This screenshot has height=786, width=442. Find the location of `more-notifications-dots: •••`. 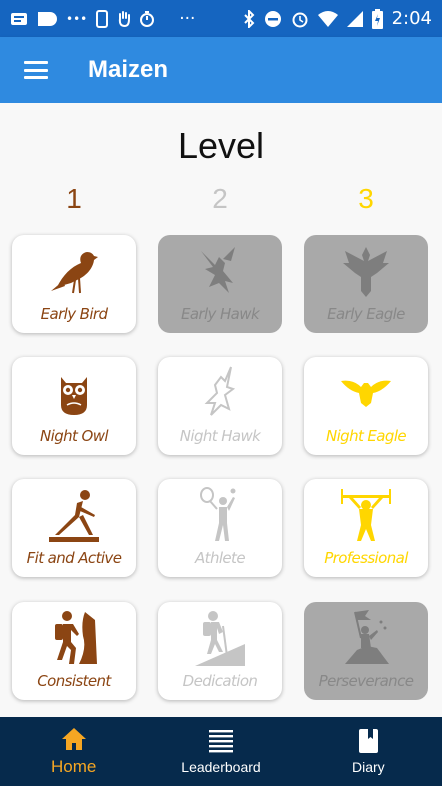

more-notifications-dots: ••• is located at coordinates (77, 18).